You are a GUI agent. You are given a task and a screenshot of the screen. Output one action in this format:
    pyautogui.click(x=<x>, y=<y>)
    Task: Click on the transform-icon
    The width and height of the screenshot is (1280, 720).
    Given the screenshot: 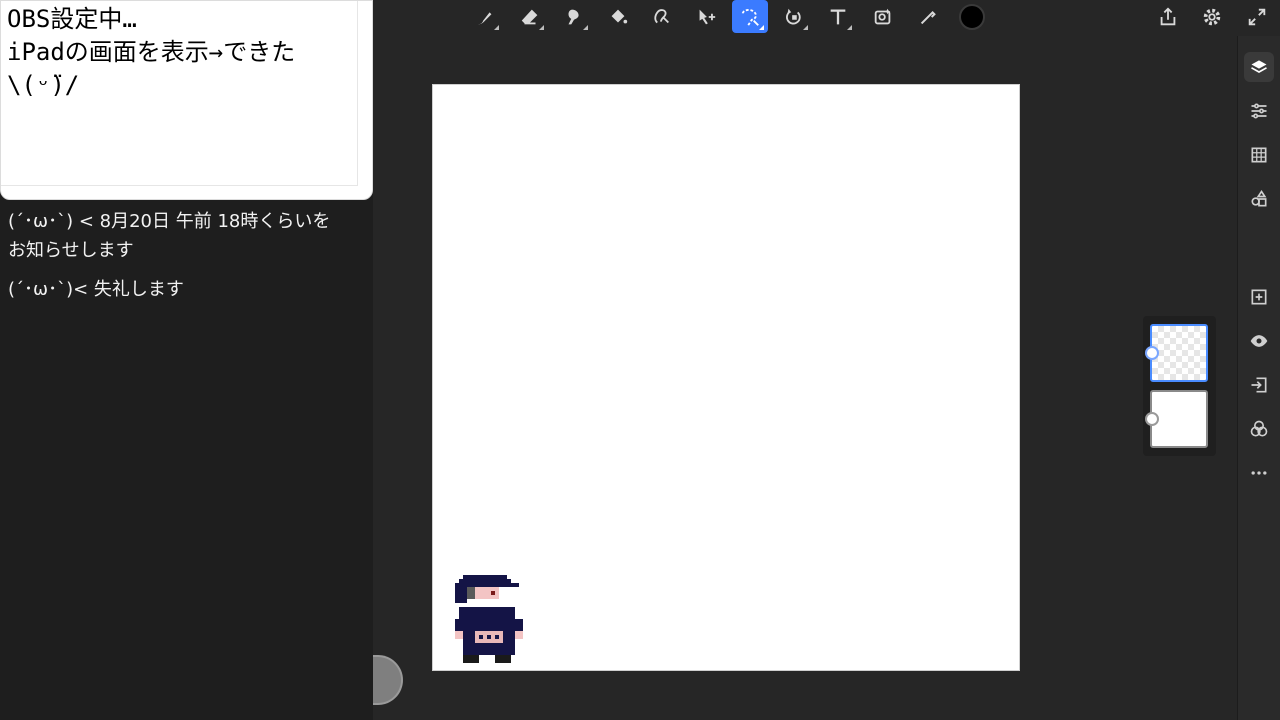 What is the action you would take?
    pyautogui.click(x=793, y=16)
    